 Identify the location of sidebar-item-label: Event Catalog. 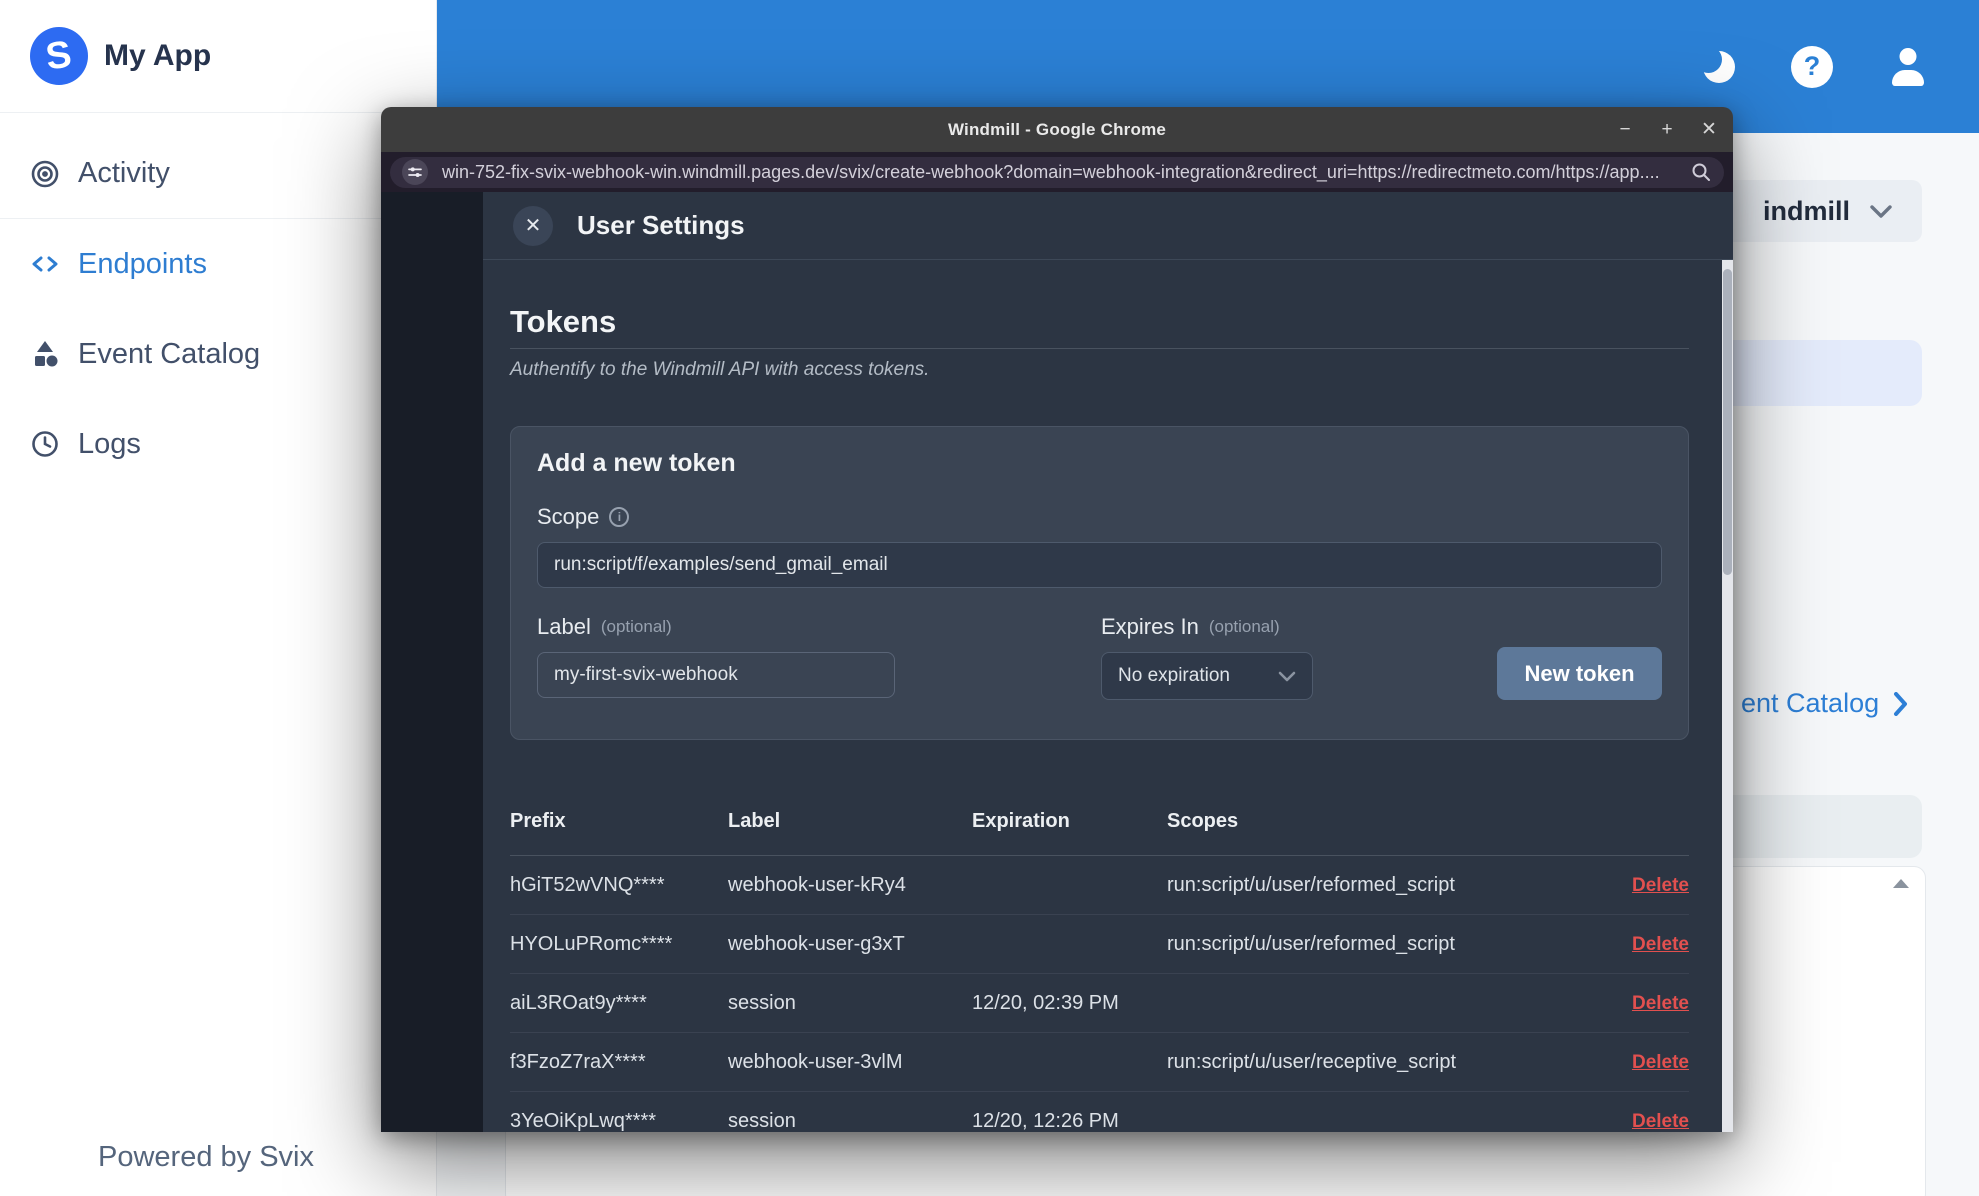
(169, 353).